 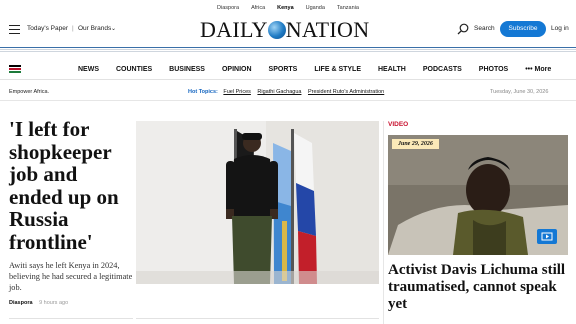 I want to click on nav-item-news: NEWS, so click(x=88, y=70).